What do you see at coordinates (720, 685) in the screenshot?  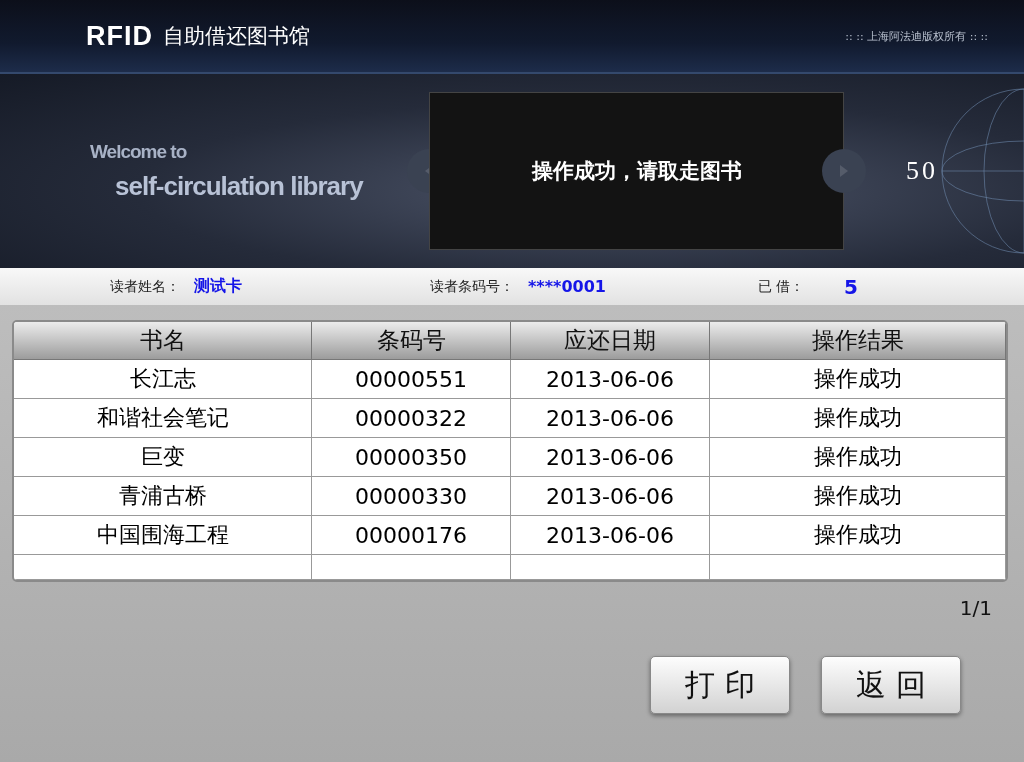 I see `print-button: 打 印` at bounding box center [720, 685].